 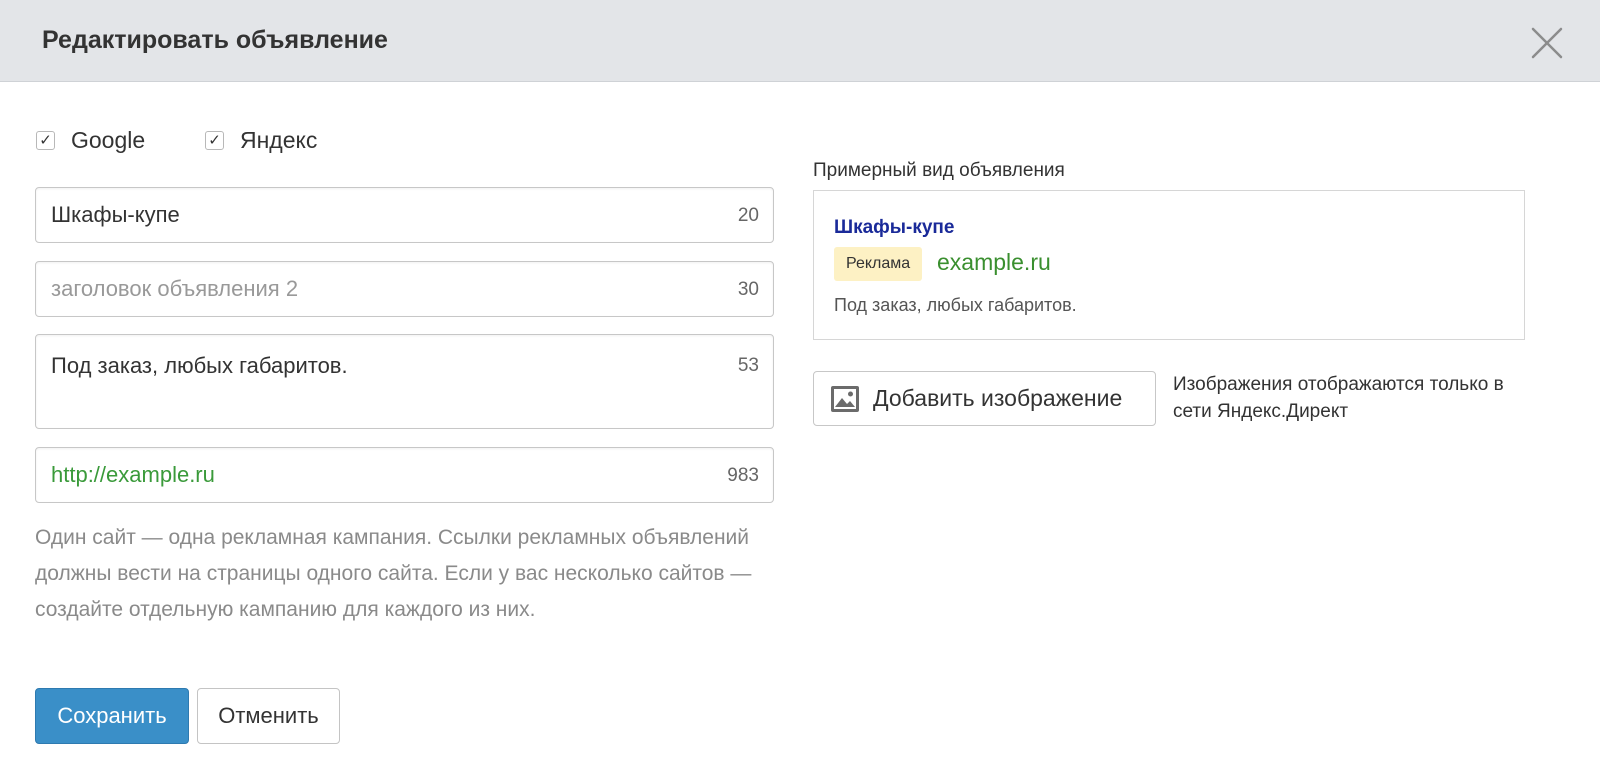 I want to click on add-image-button: Добавить изображение, so click(x=984, y=398).